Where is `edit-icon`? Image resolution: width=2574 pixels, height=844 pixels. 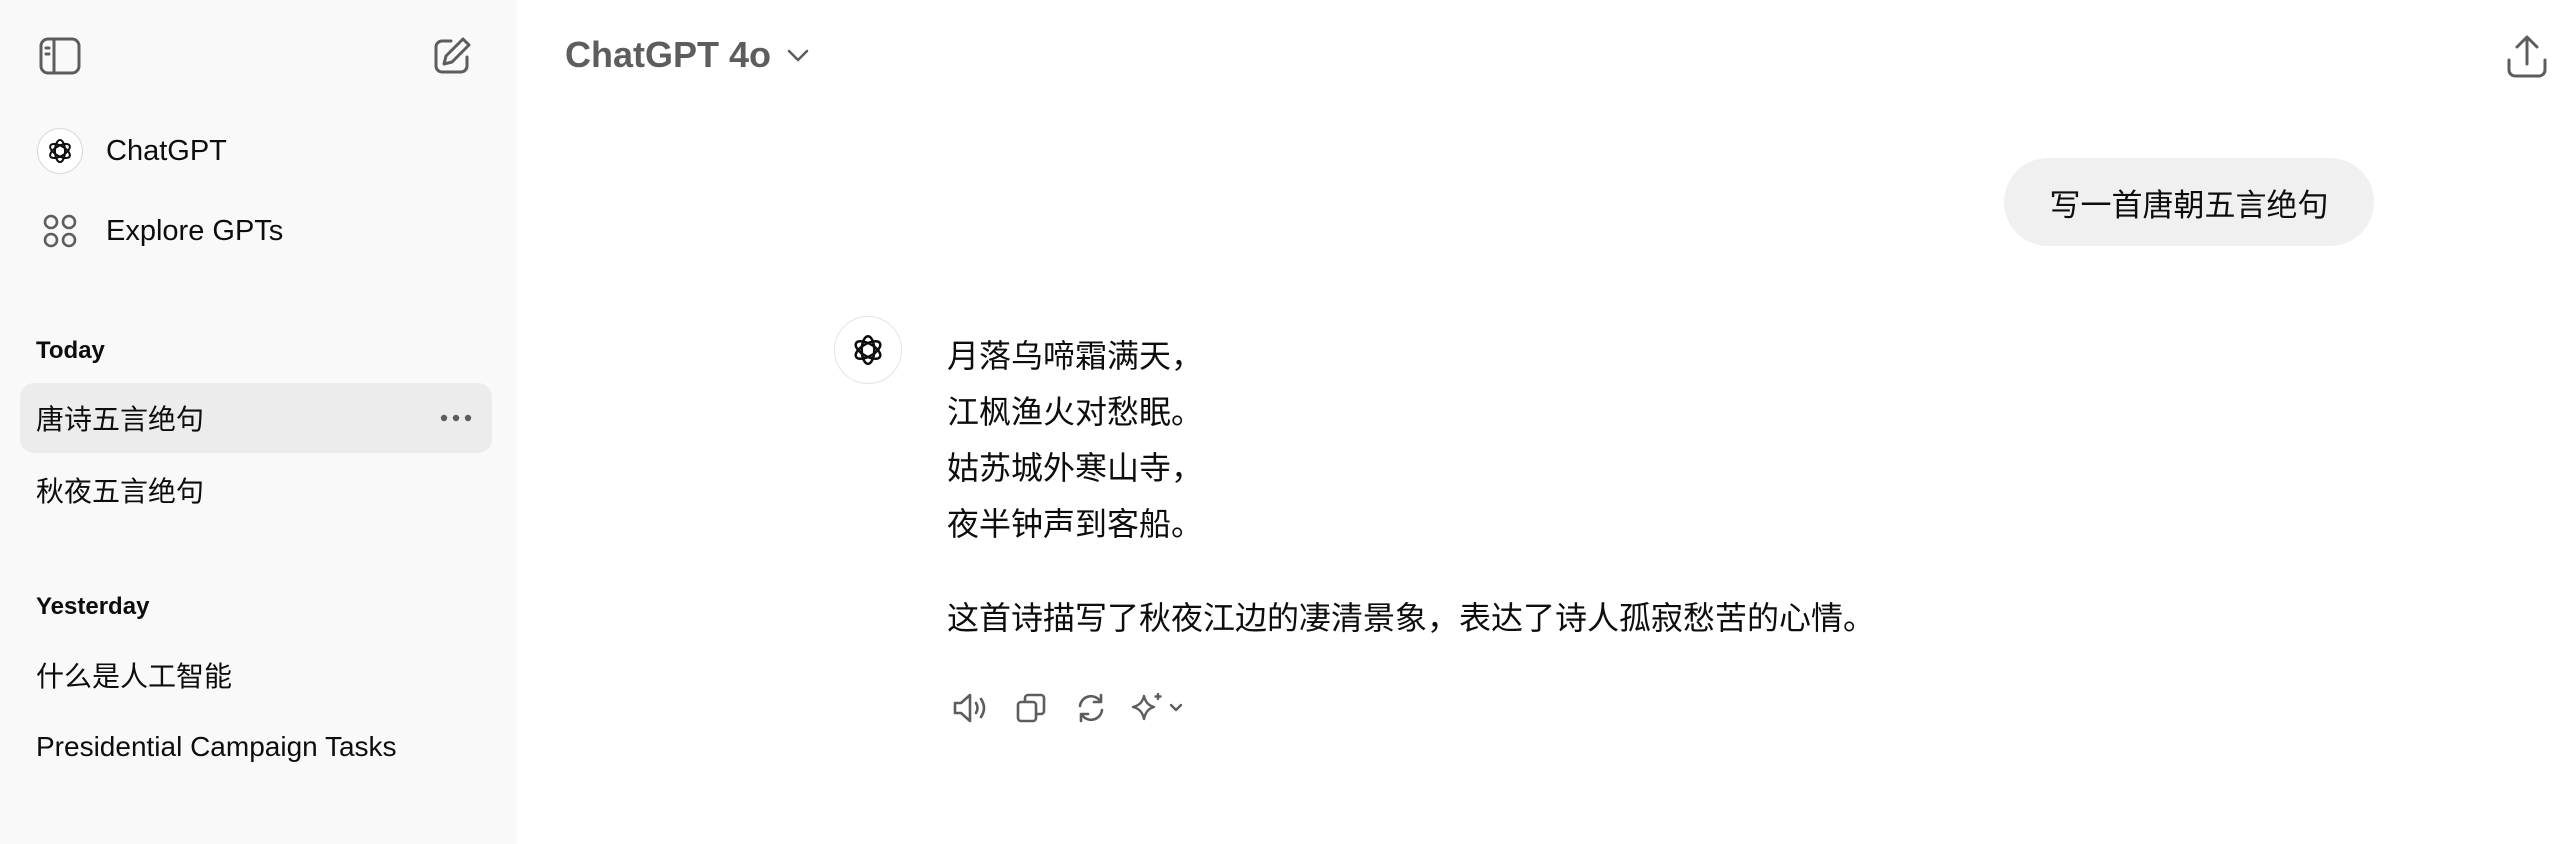 edit-icon is located at coordinates (452, 55).